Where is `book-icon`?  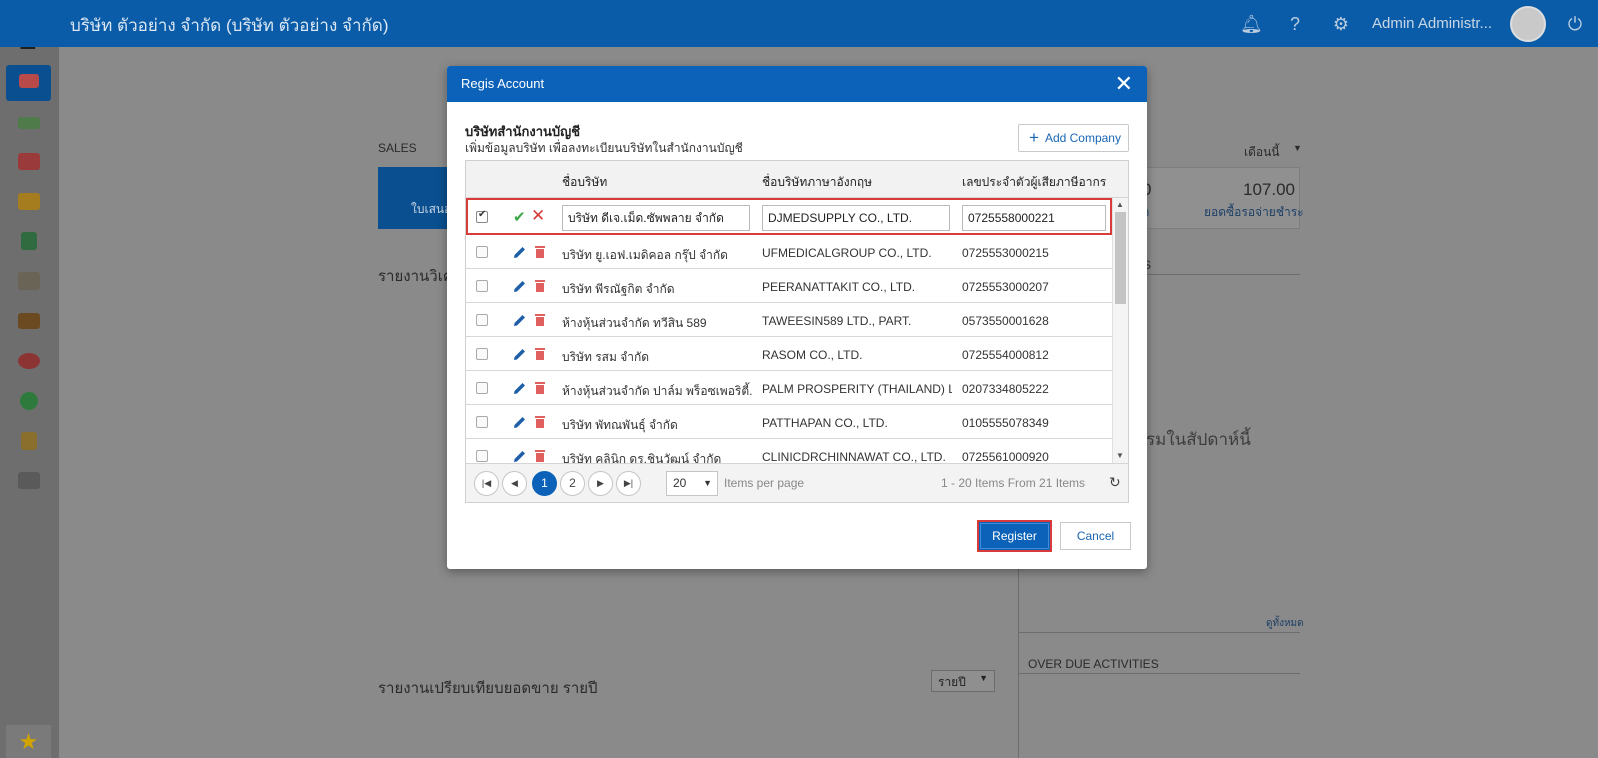
book-icon is located at coordinates (29, 241).